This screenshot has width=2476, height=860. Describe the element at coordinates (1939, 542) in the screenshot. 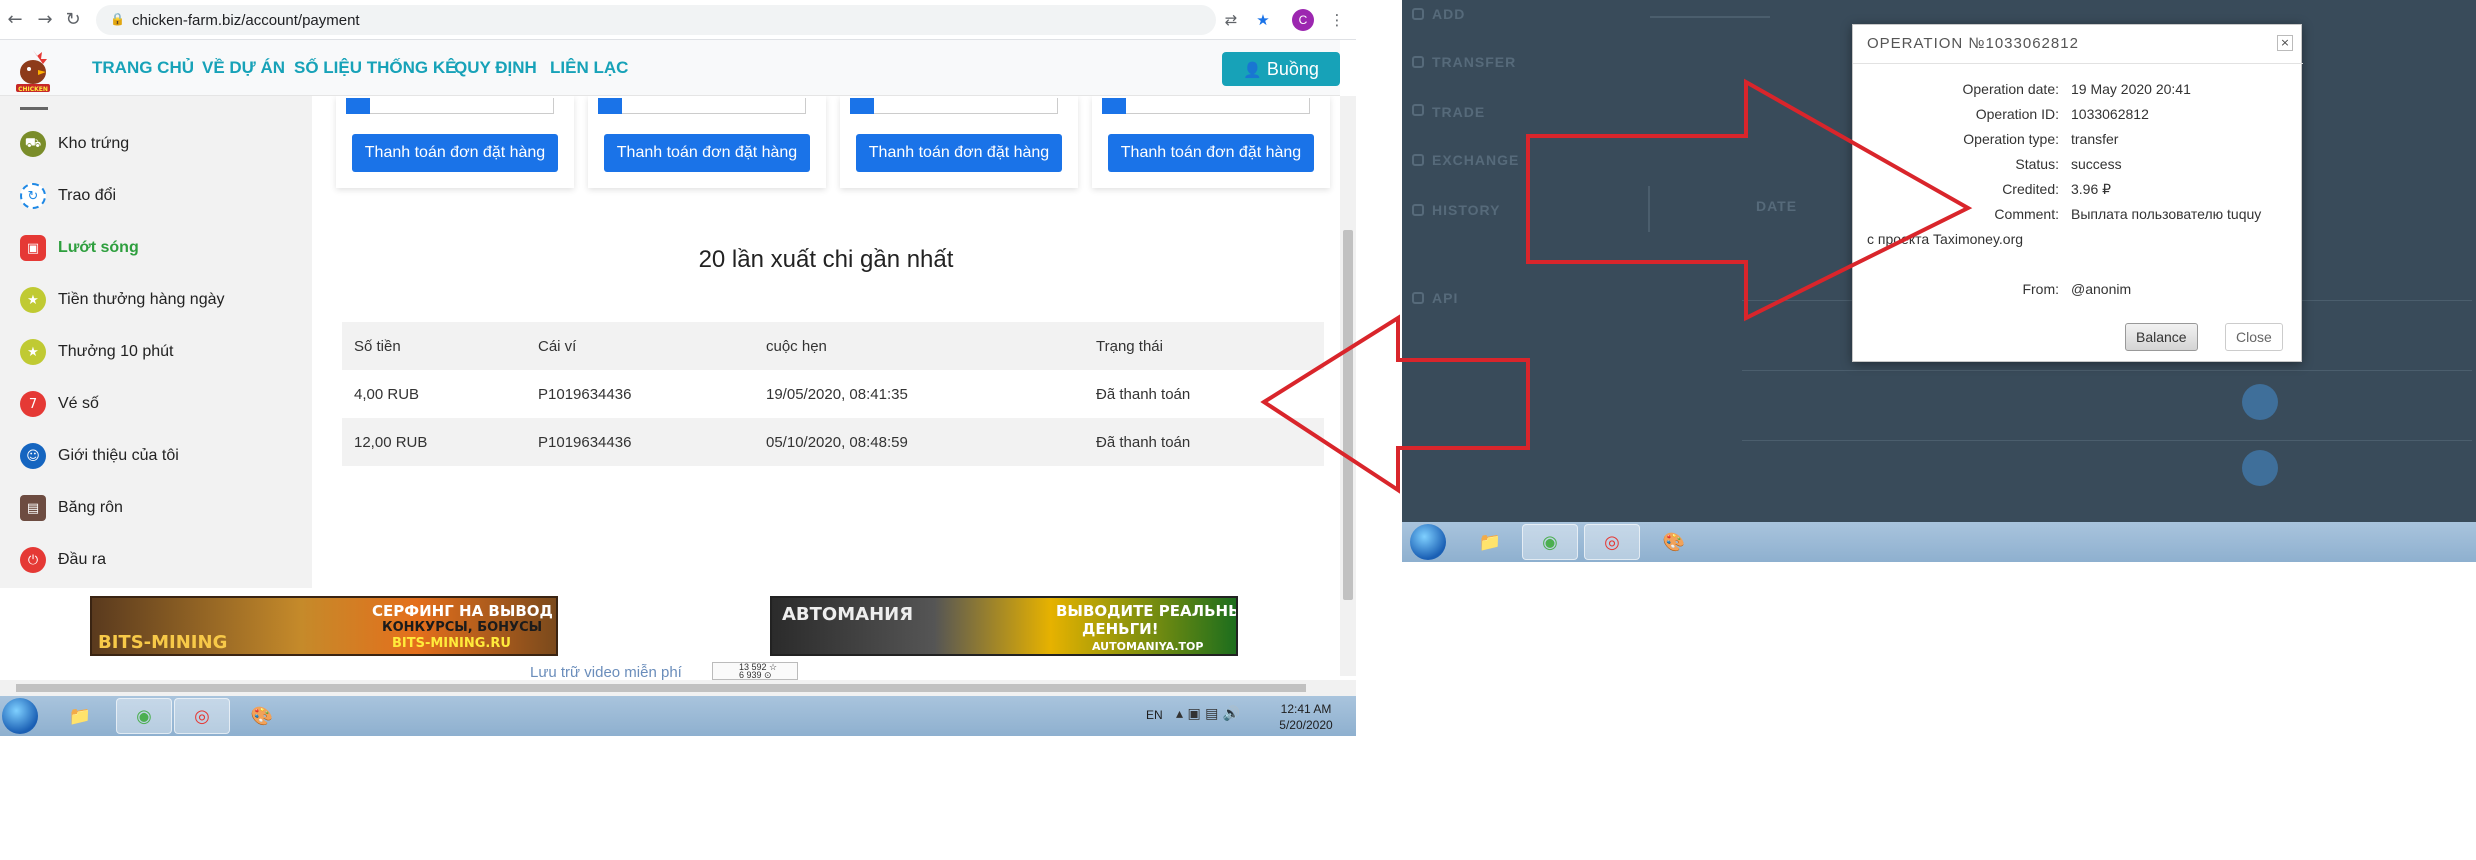

I see `windows-taskbar: 📁 ◉ ◎ 🎨` at that location.